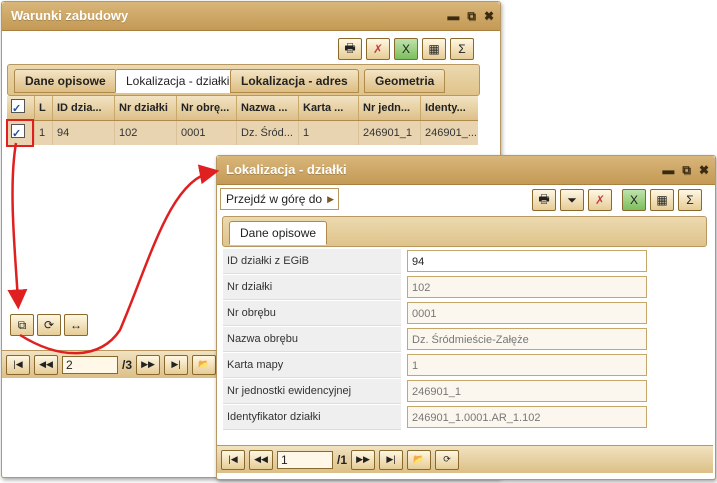 This screenshot has height=483, width=717. I want to click on page-input: 1, so click(305, 459).